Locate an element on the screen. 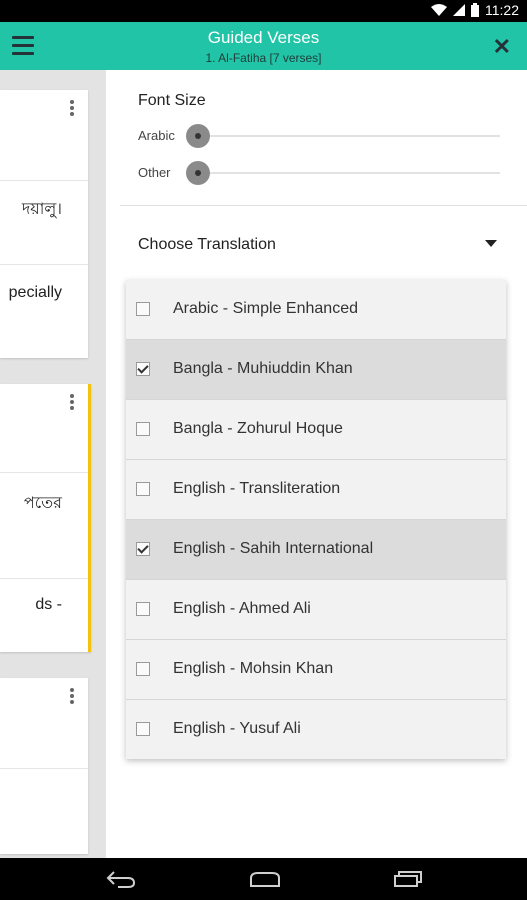  font-size-title: Font Size is located at coordinates (172, 100).